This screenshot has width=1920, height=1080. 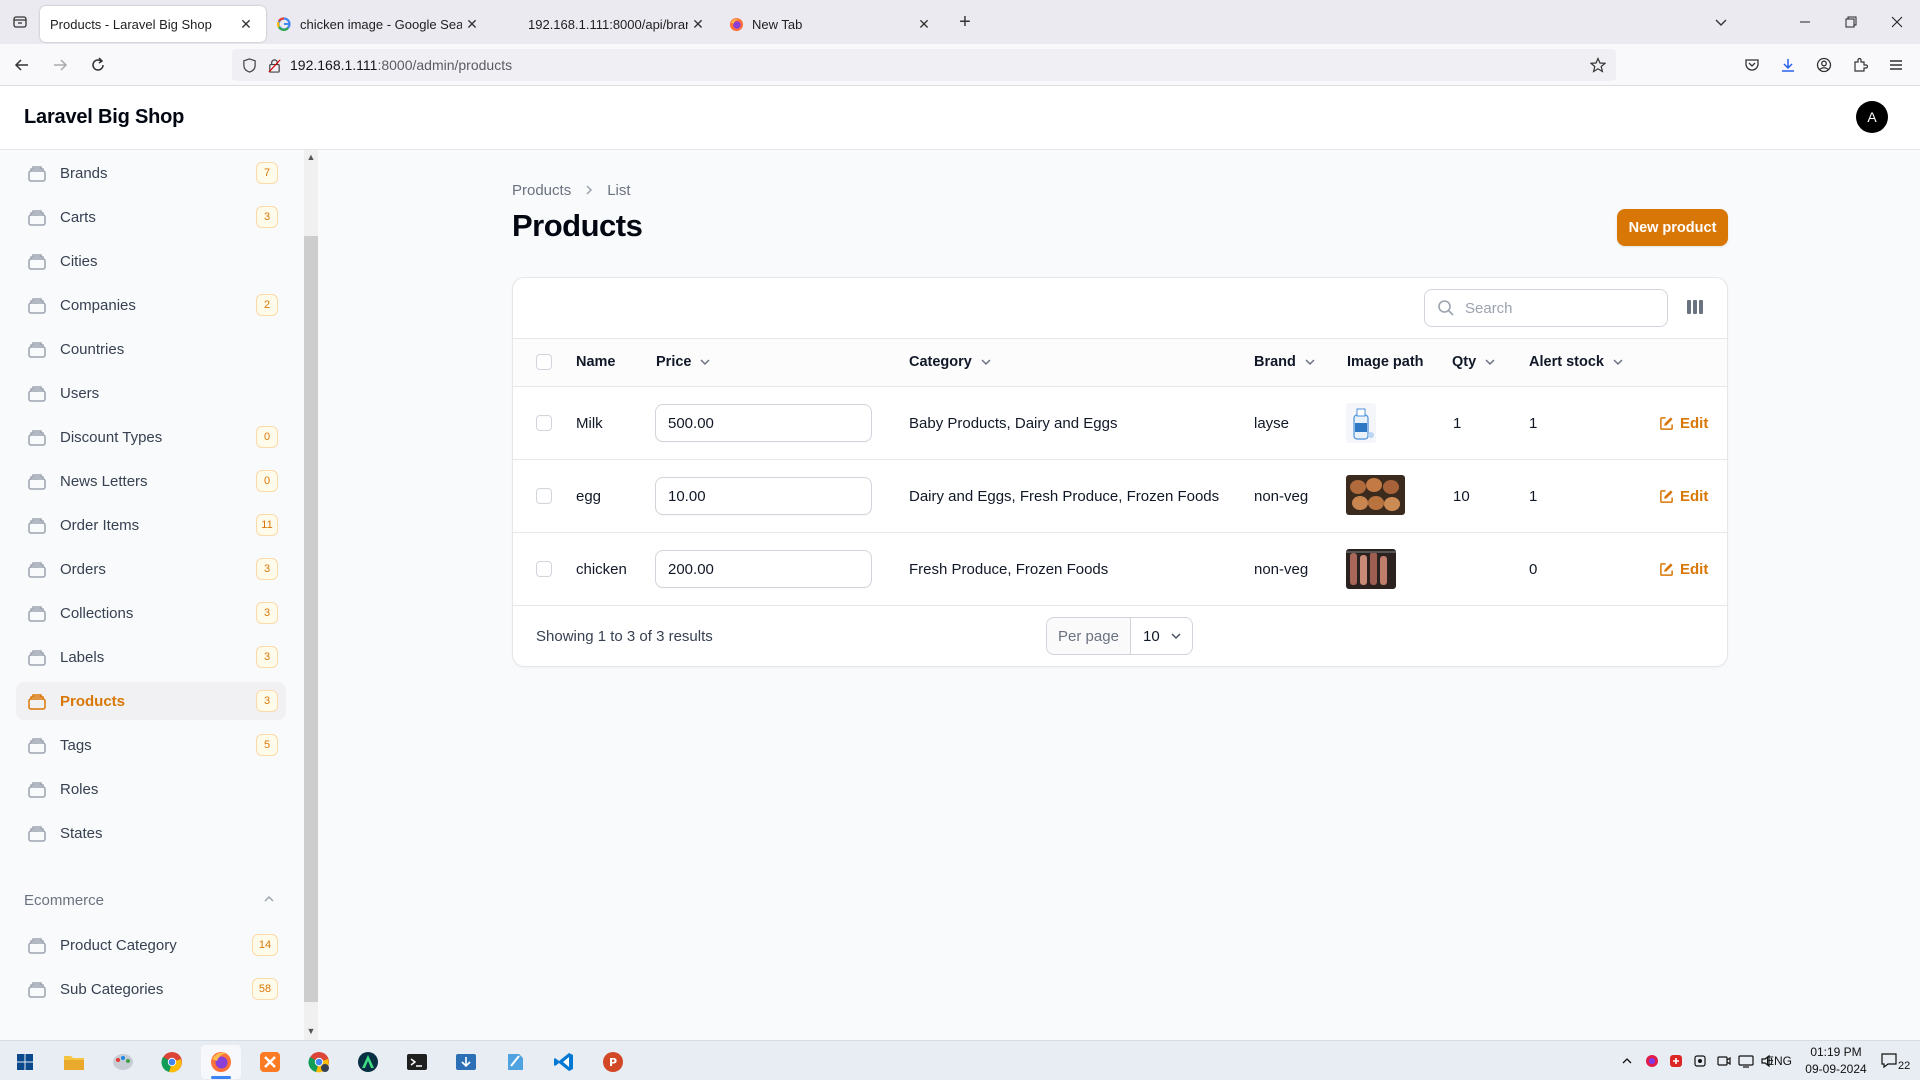 I want to click on new-product-button: New product, so click(x=1672, y=227).